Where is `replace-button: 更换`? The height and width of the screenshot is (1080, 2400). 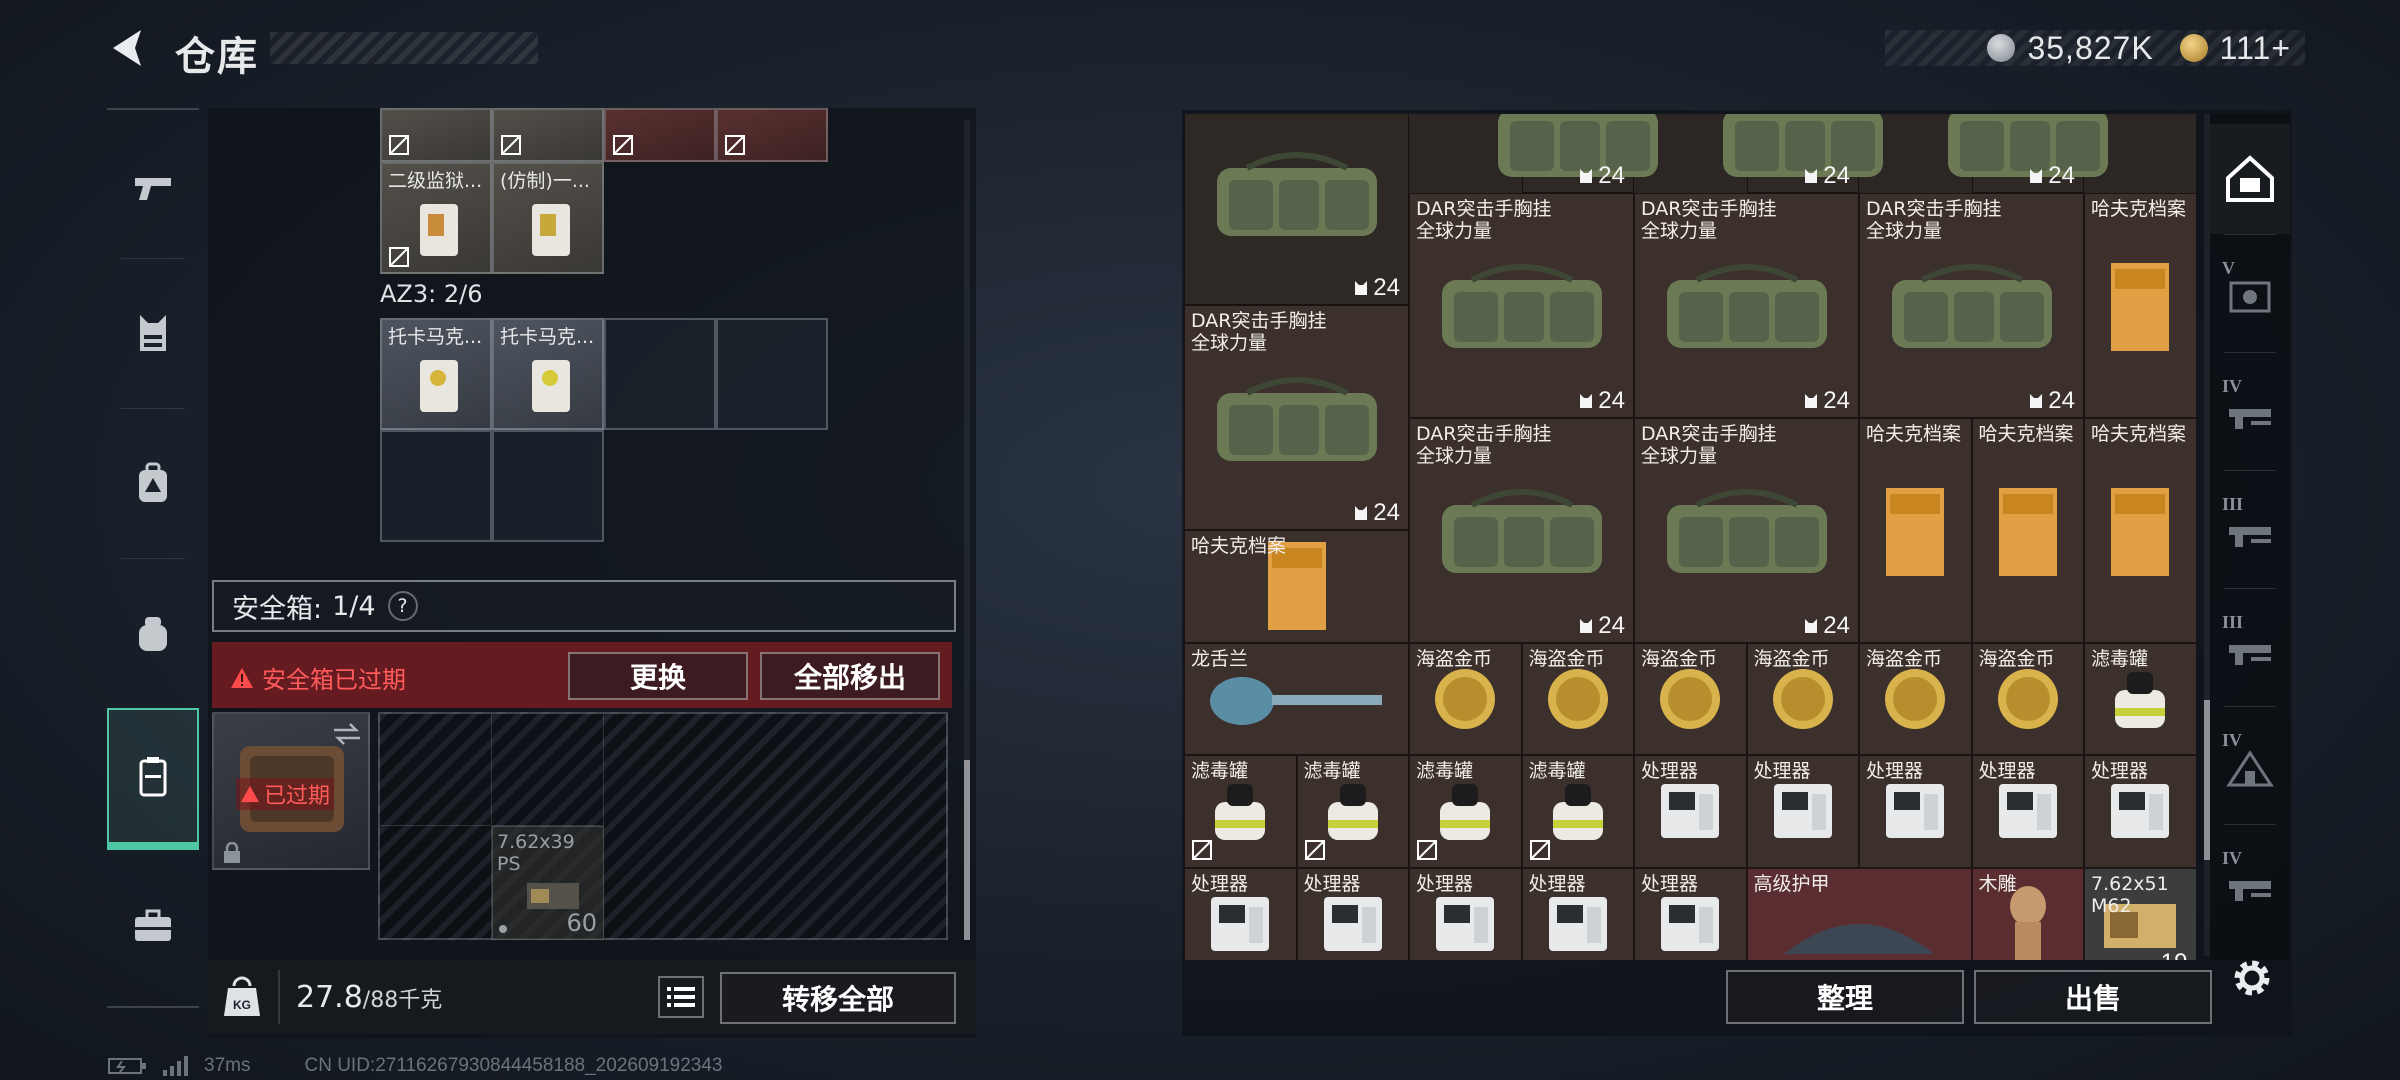 replace-button: 更换 is located at coordinates (658, 676).